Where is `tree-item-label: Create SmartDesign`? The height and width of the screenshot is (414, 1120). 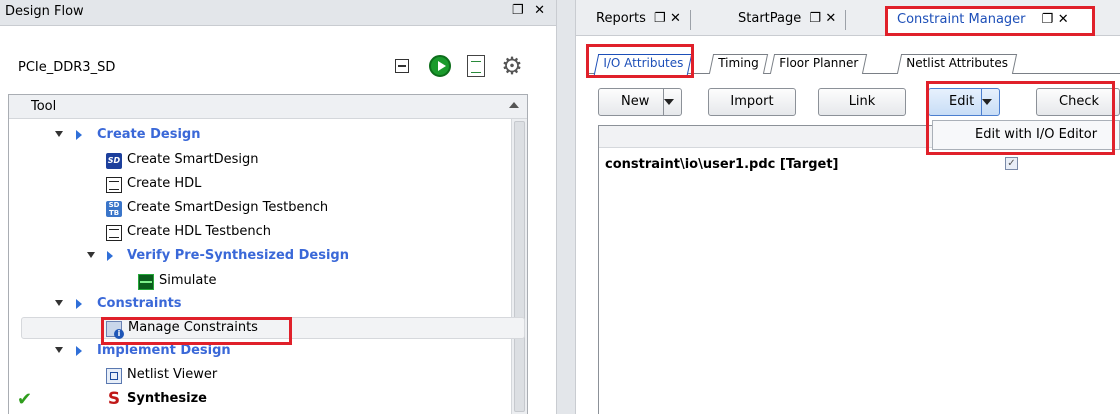
tree-item-label: Create SmartDesign is located at coordinates (193, 159).